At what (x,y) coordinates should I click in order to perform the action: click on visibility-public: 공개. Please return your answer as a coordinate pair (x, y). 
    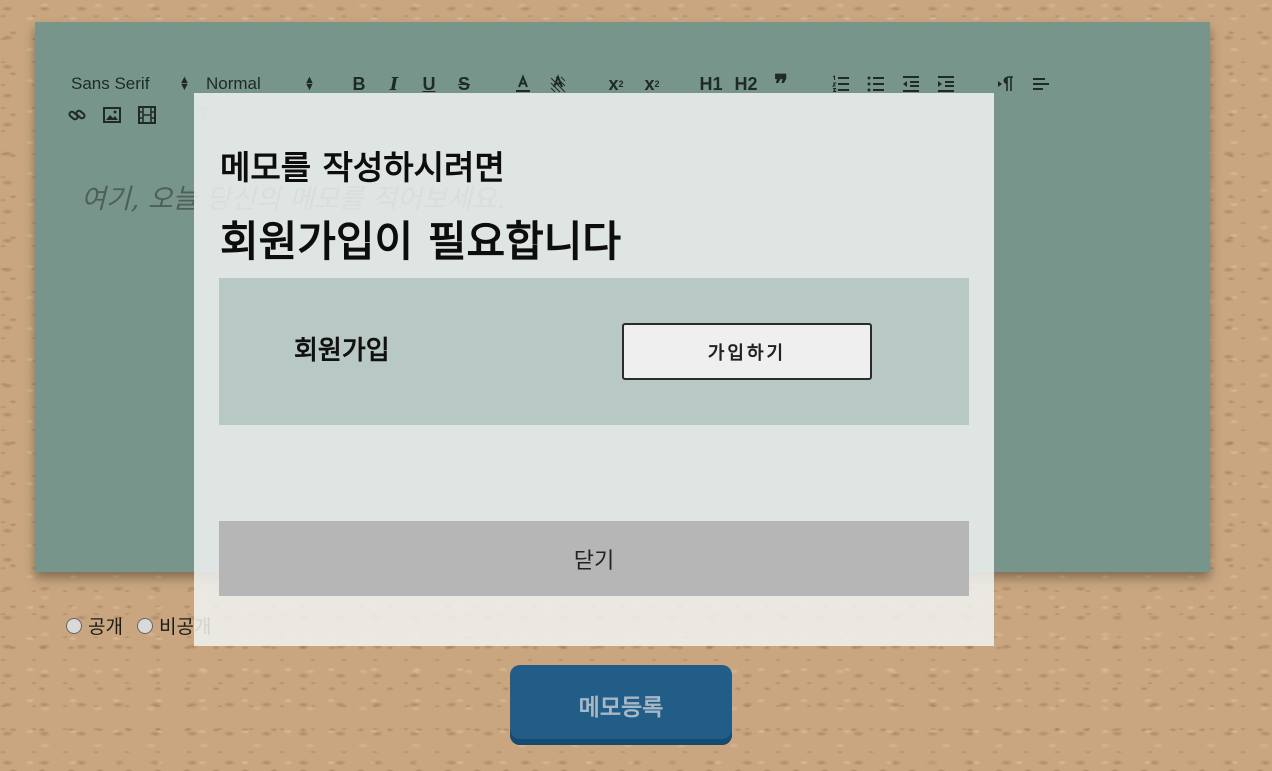
    Looking at the image, I should click on (94, 625).